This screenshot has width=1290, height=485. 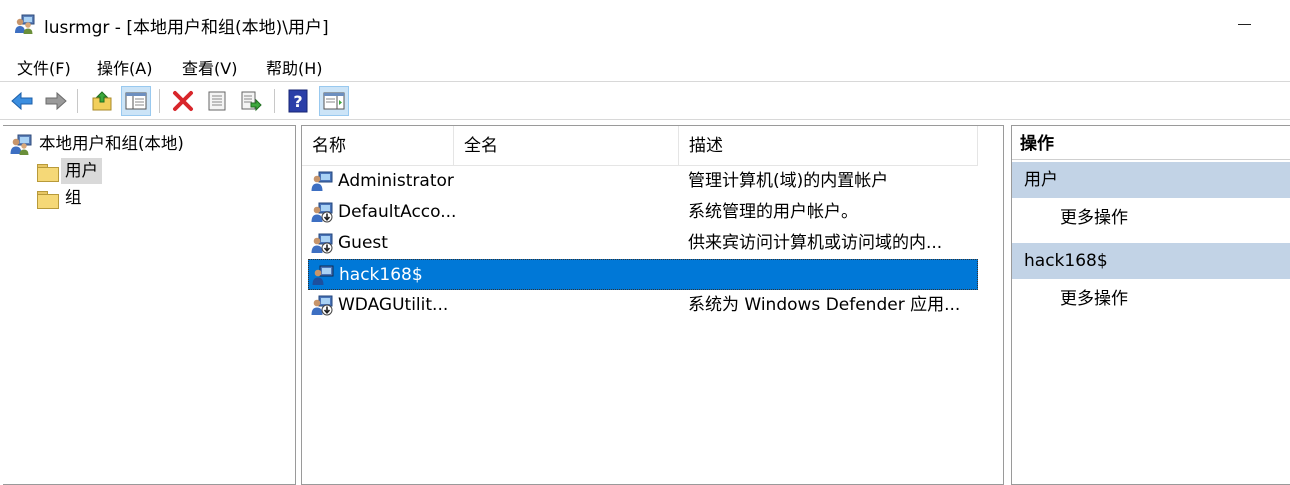 I want to click on title-bar: lusrmgr - [本地用户和组(本地)\用户], so click(x=645, y=25).